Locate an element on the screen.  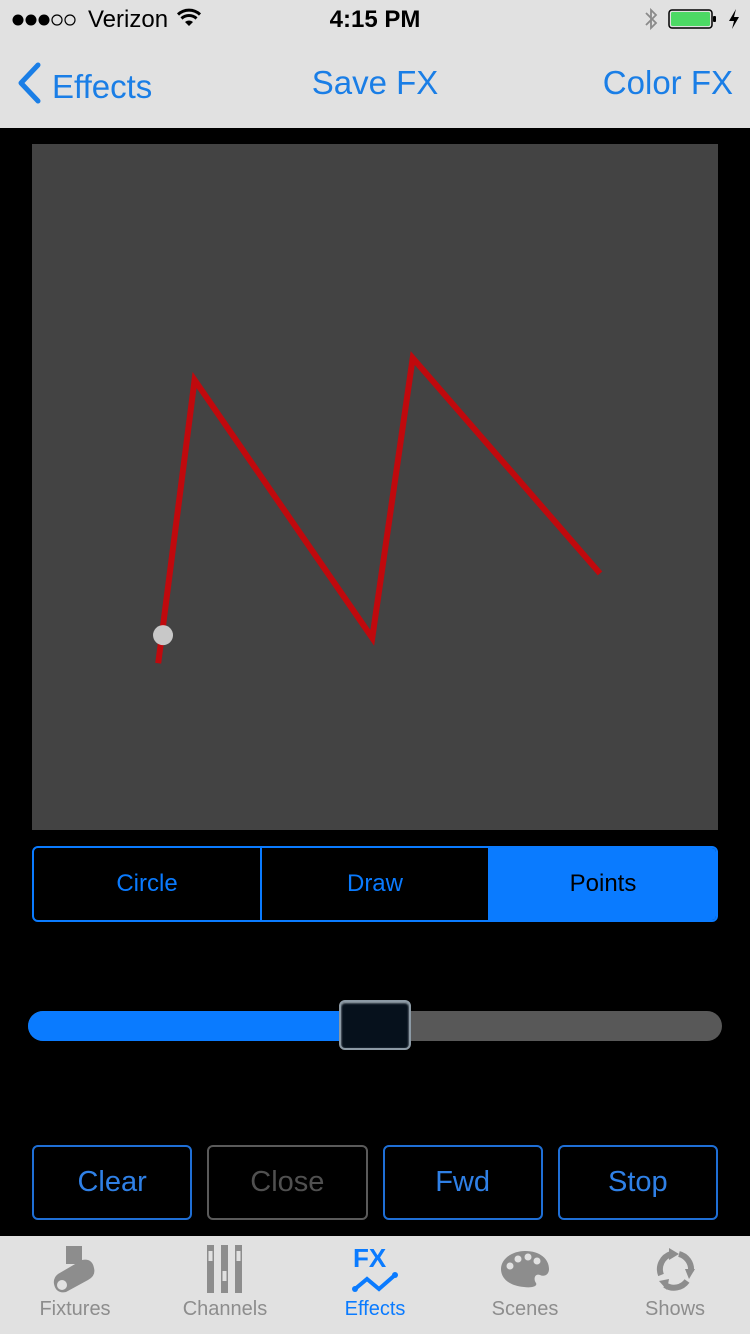
effect-position-dot is located at coordinates (163, 635).